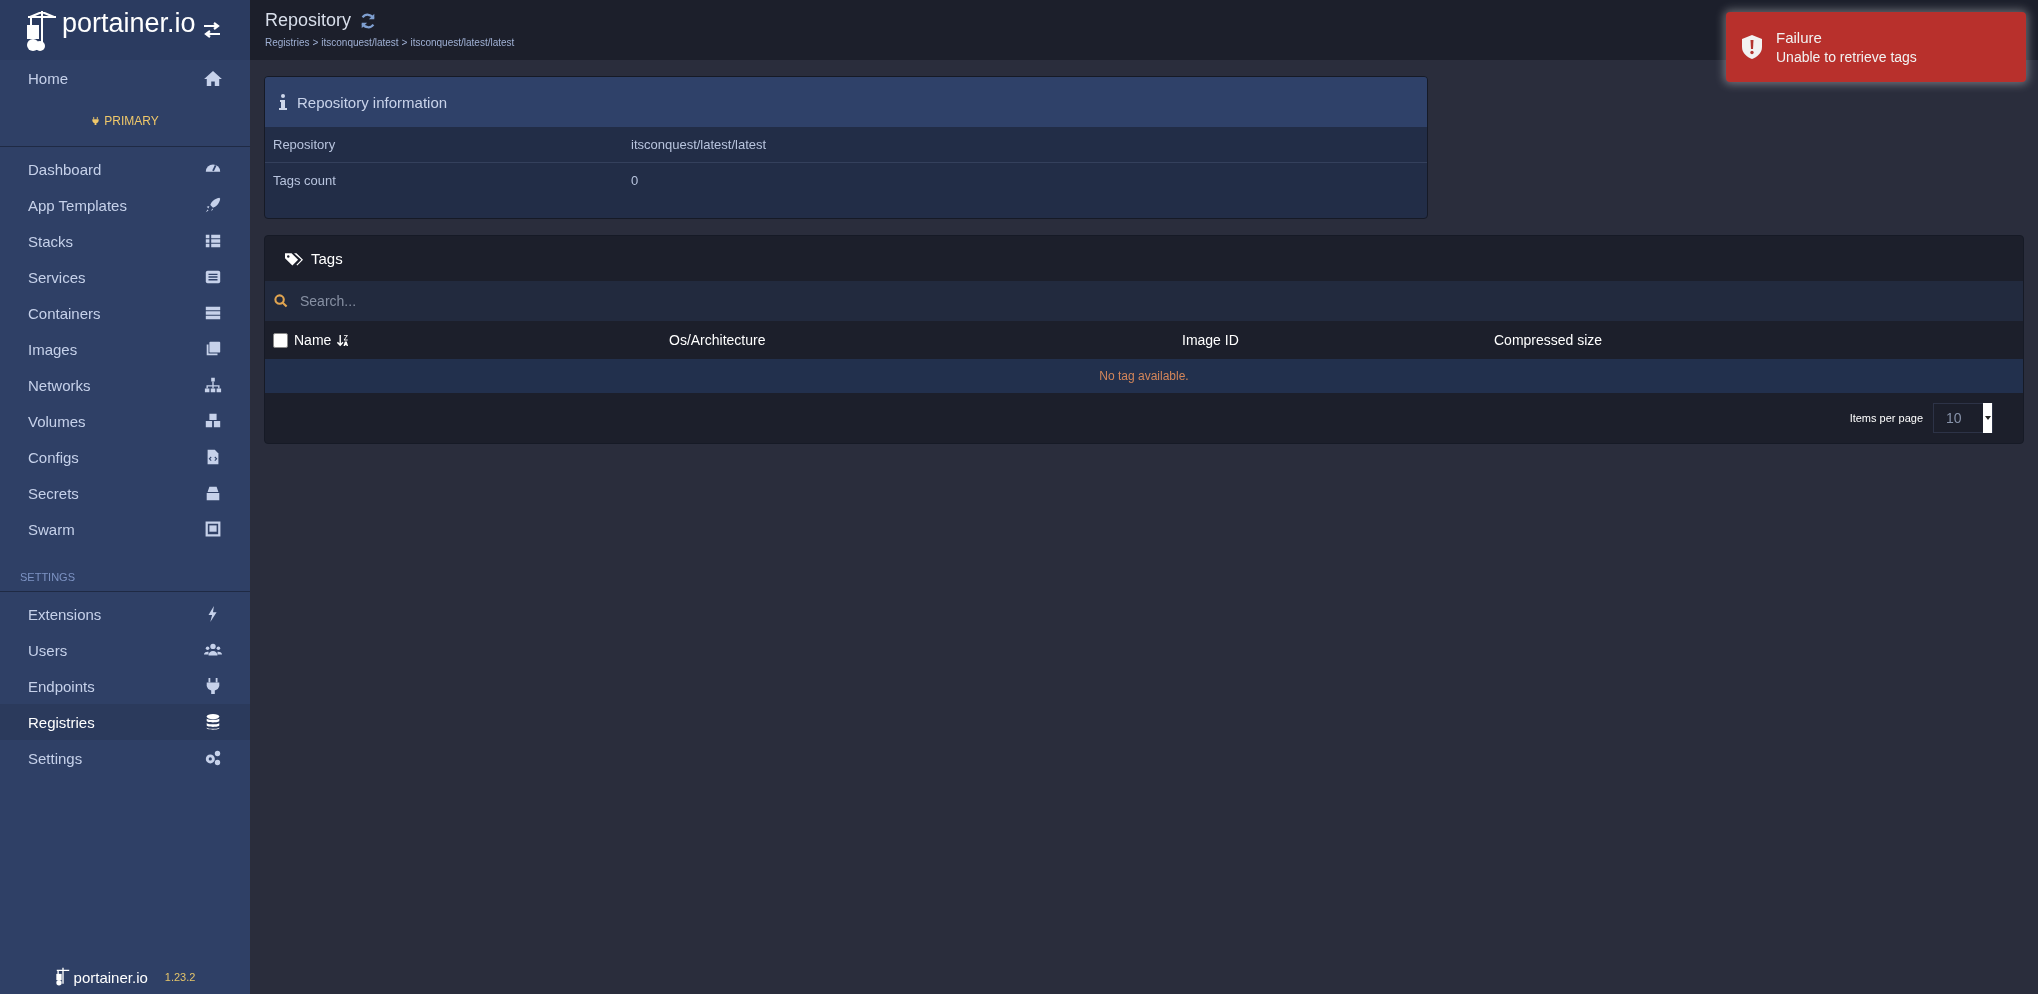 The width and height of the screenshot is (2038, 994). I want to click on sidebar-item: Containers, so click(125, 313).